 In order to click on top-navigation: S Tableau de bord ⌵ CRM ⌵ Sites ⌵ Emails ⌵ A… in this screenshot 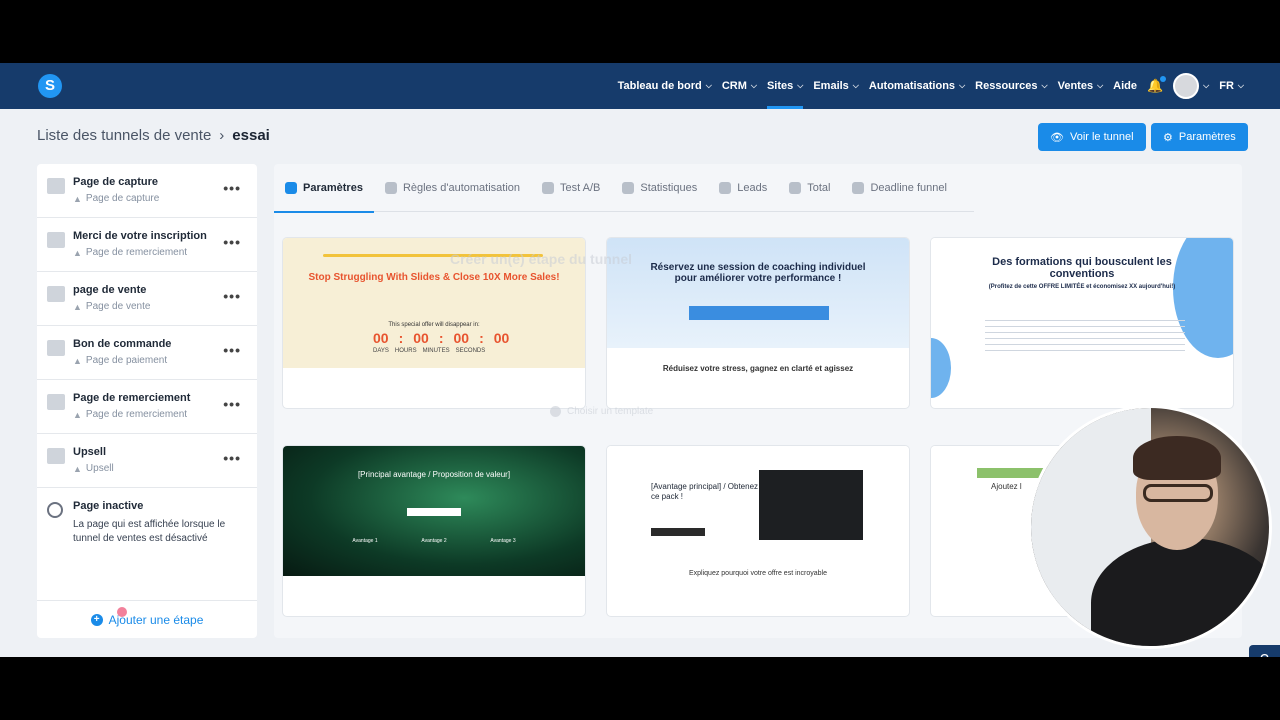, I will do `click(640, 86)`.